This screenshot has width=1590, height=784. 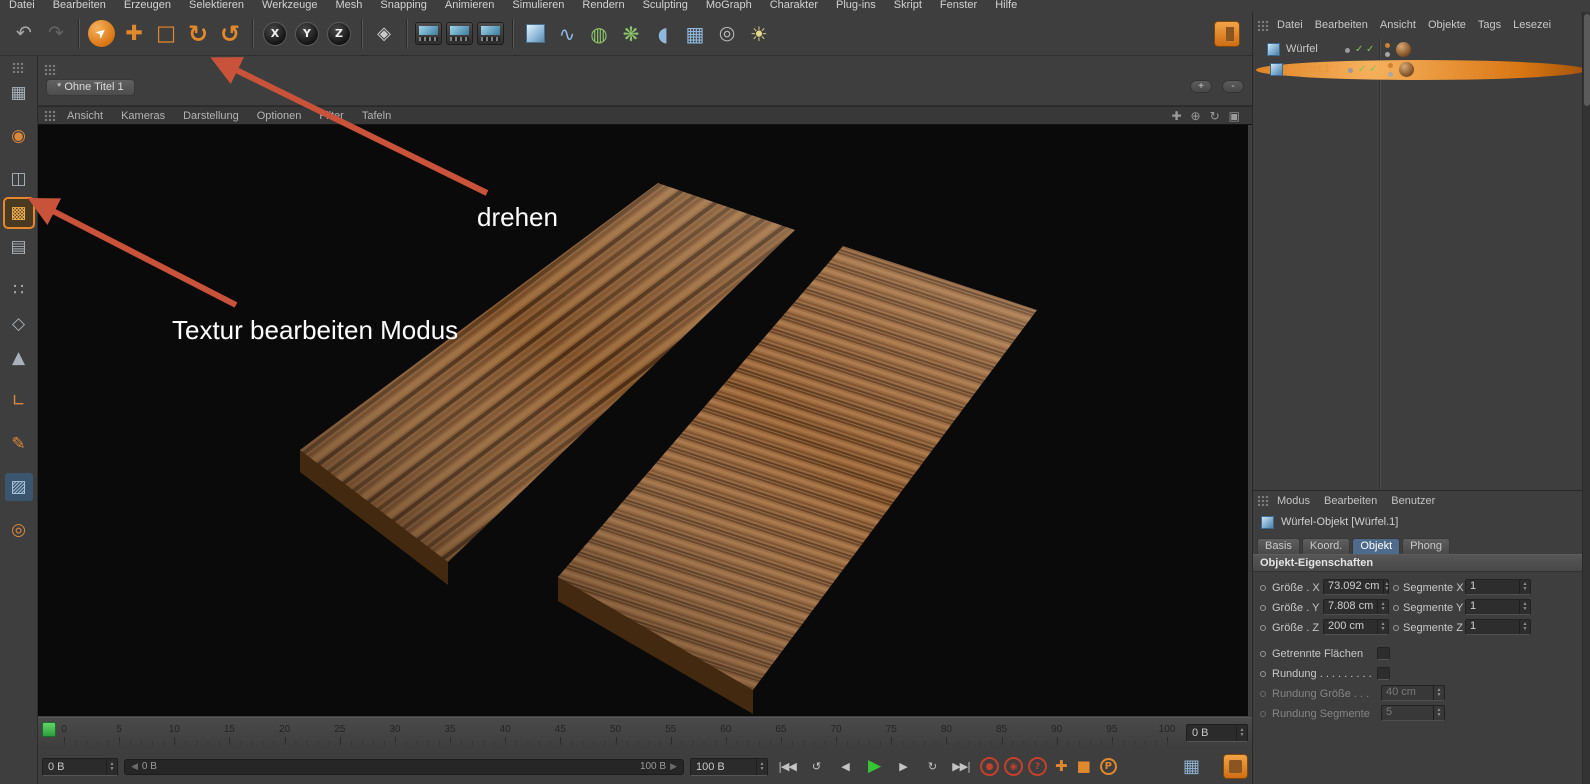 I want to click on enable-axis-tool: ∟, so click(x=19, y=401).